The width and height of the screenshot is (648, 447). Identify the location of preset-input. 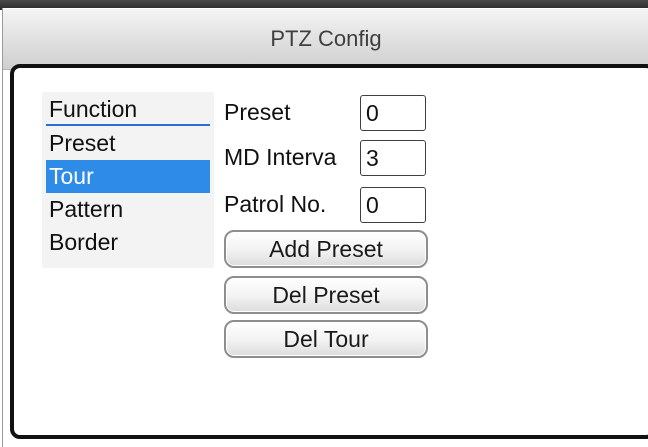
(393, 113).